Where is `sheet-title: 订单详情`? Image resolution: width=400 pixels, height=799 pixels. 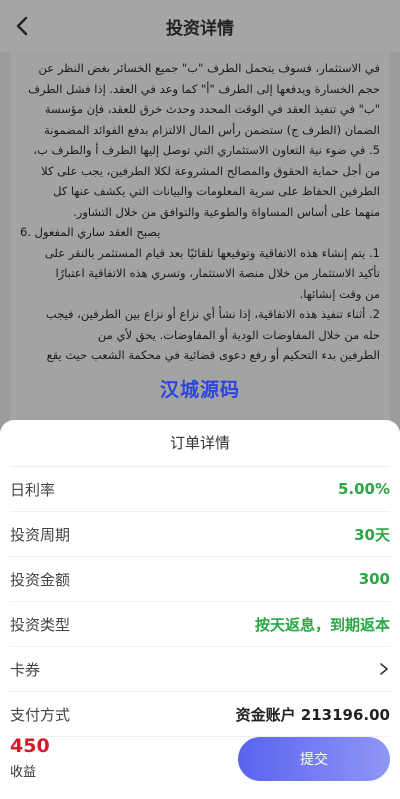
sheet-title: 订单详情 is located at coordinates (200, 443).